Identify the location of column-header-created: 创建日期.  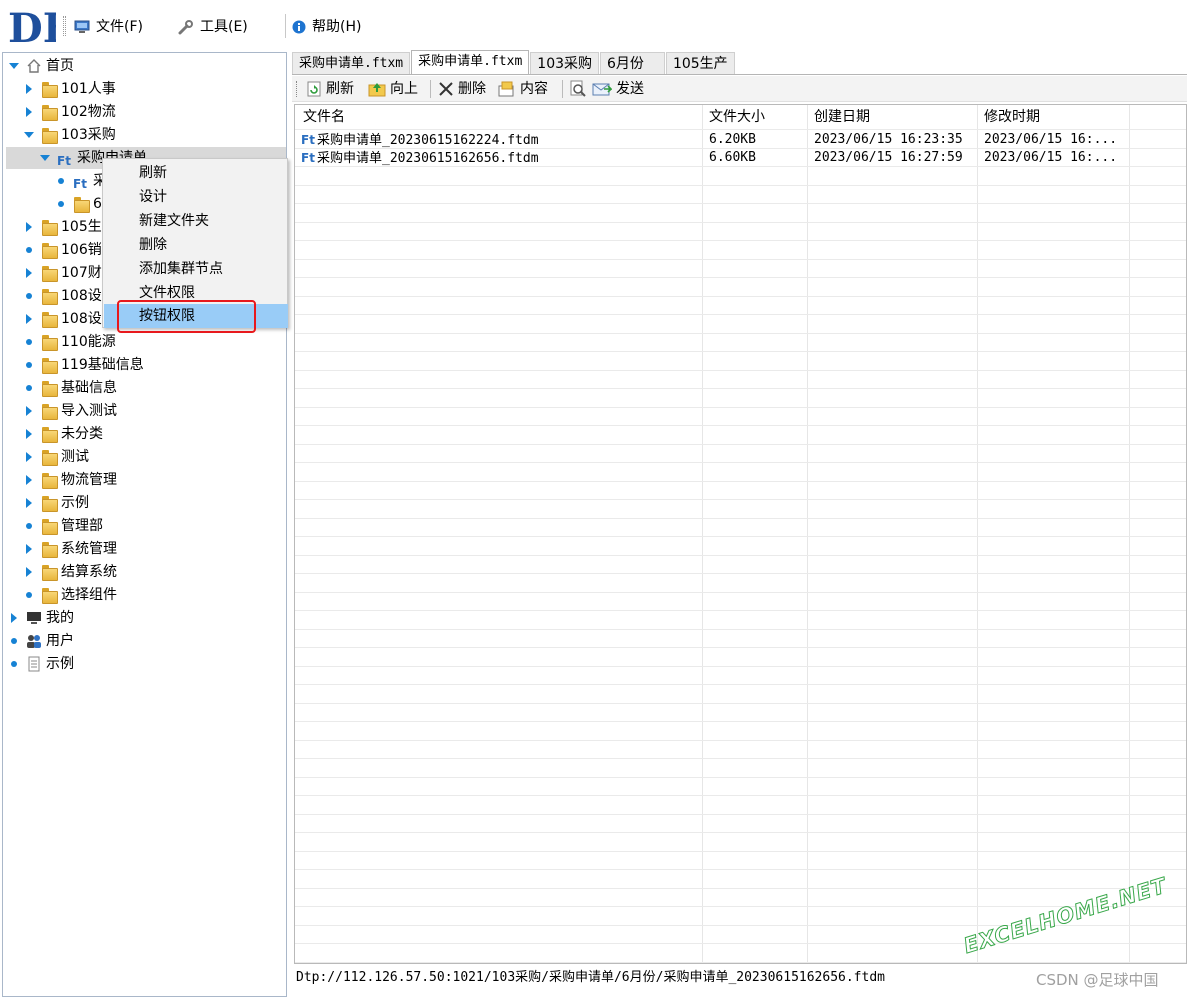
(838, 117).